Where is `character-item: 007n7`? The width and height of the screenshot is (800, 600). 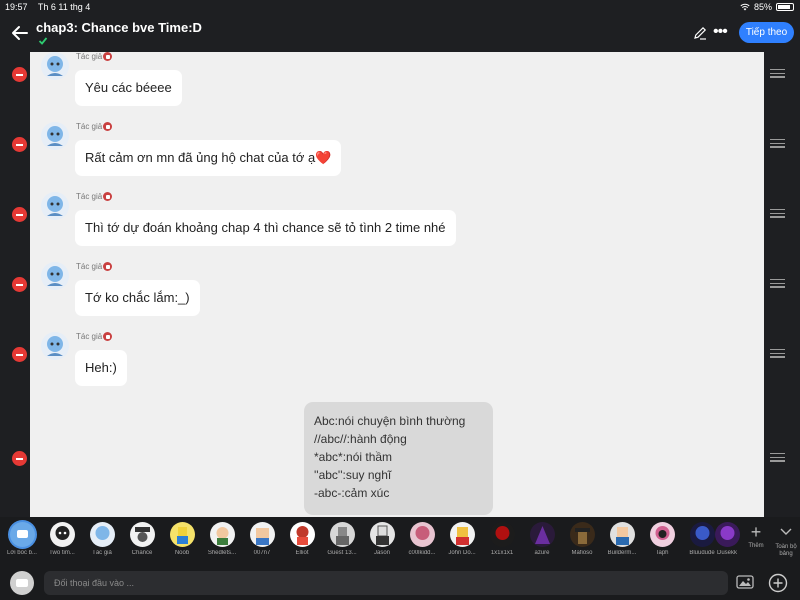
character-item: 007n7 is located at coordinates (262, 539).